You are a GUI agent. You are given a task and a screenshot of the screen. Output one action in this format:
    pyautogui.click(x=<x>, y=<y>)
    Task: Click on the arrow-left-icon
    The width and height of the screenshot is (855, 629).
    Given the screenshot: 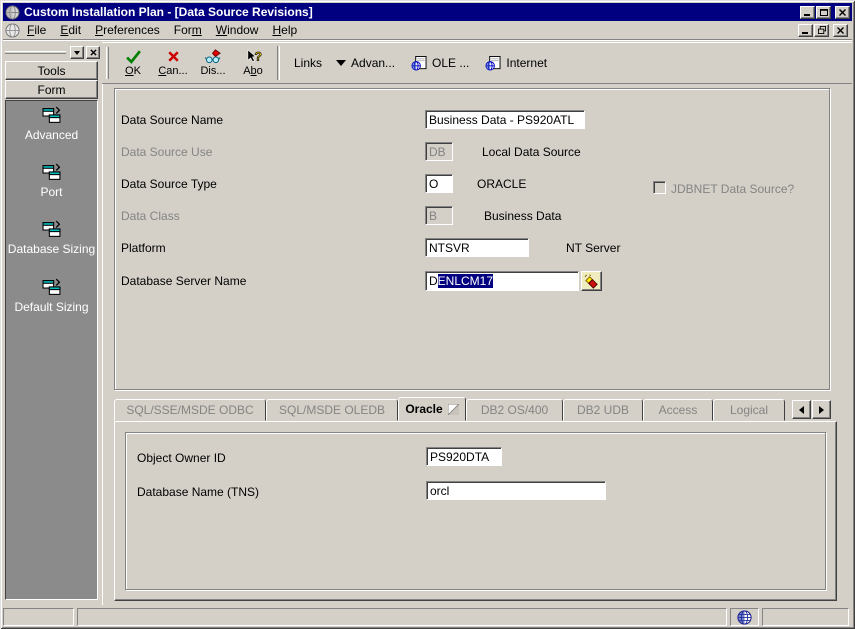 What is the action you would take?
    pyautogui.click(x=801, y=409)
    